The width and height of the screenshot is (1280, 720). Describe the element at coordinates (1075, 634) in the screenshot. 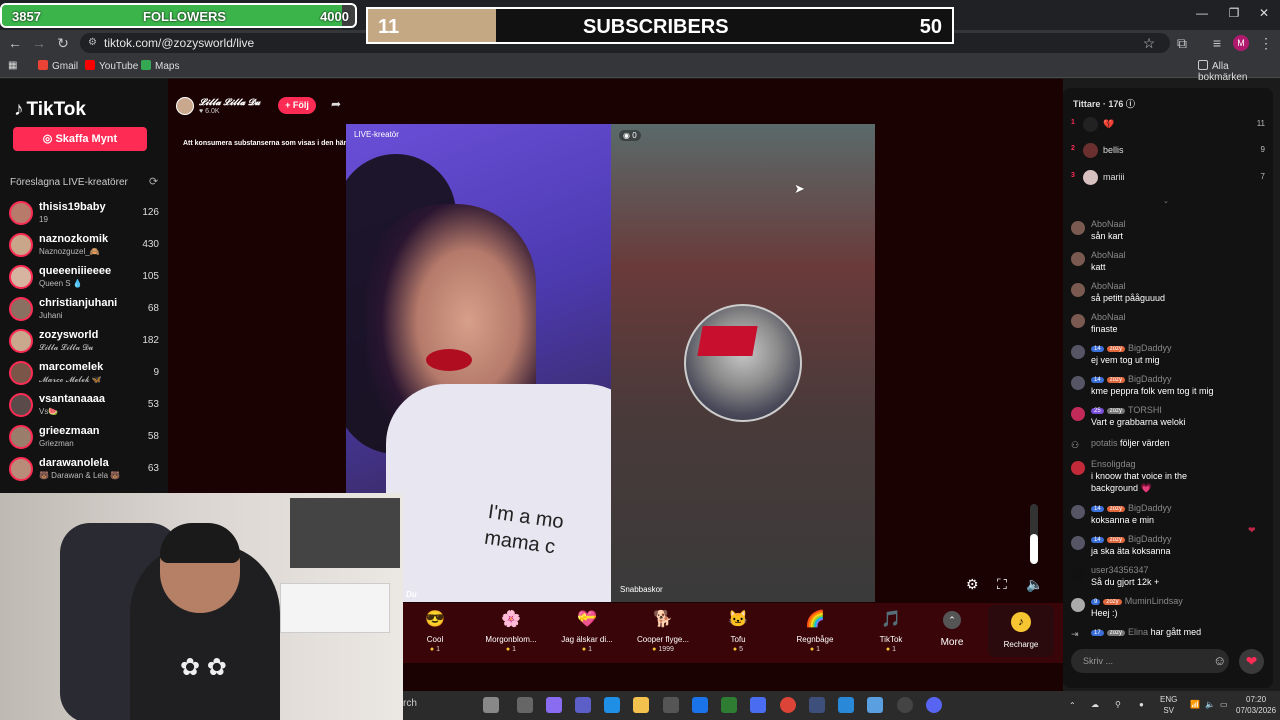

I see `join-icon: ⇥` at that location.